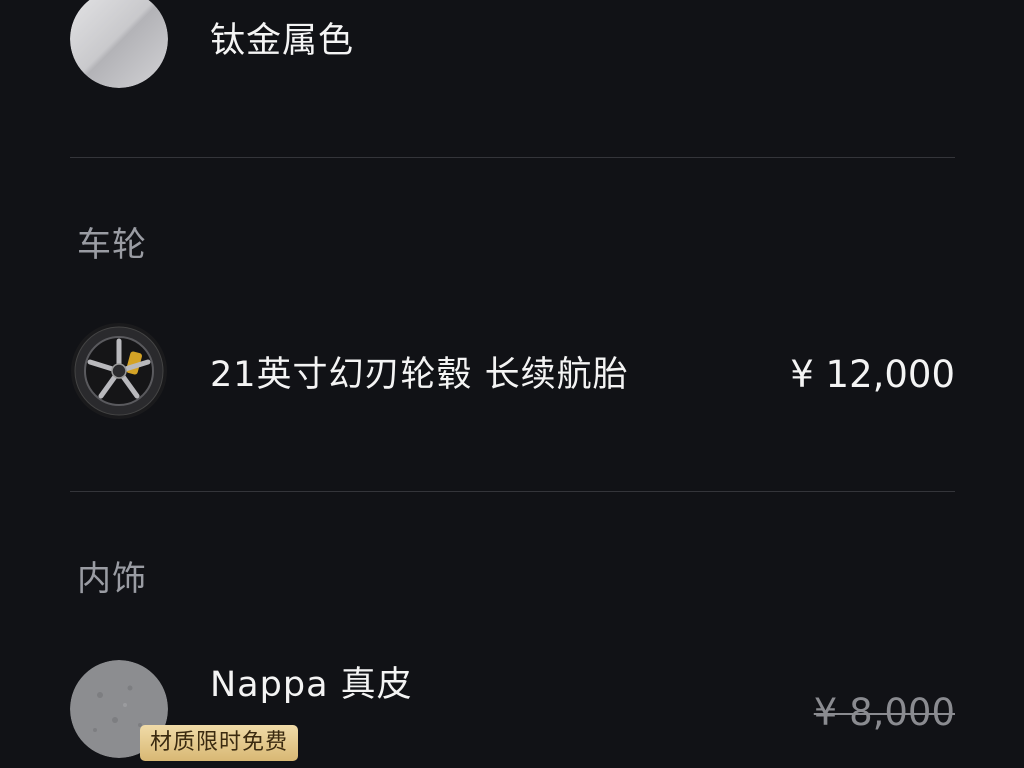 The height and width of the screenshot is (768, 1024). Describe the element at coordinates (112, 245) in the screenshot. I see `section-title-wheels: 车轮` at that location.